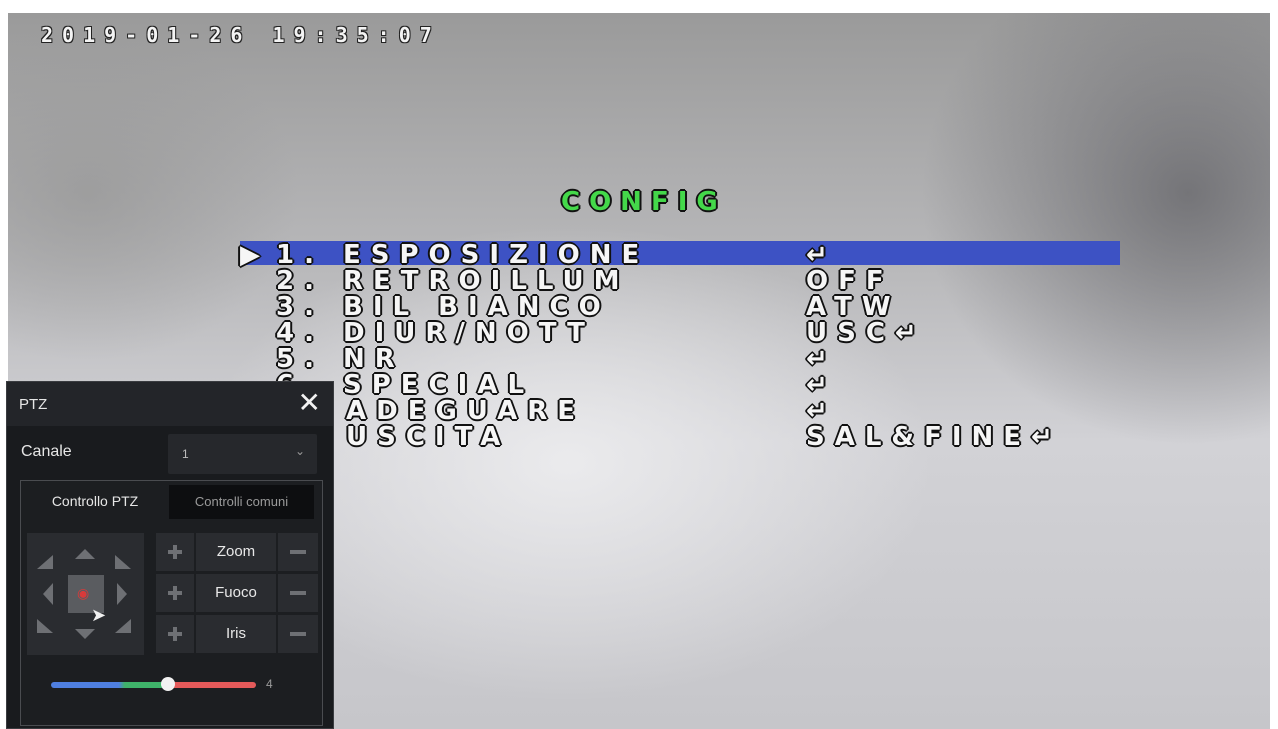 The height and width of the screenshot is (729, 1278). I want to click on focus-plus-button, so click(175, 593).